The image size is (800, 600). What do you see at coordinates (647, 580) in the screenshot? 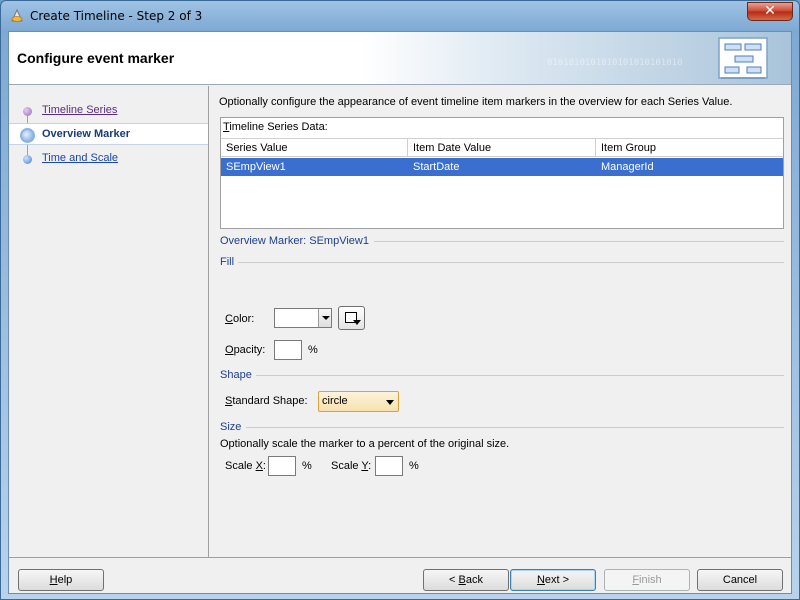
I see `finish-button: Finish` at bounding box center [647, 580].